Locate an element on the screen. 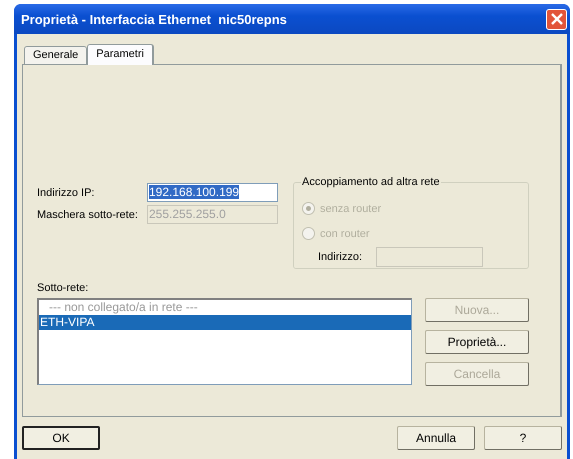  close-icon is located at coordinates (556, 19).